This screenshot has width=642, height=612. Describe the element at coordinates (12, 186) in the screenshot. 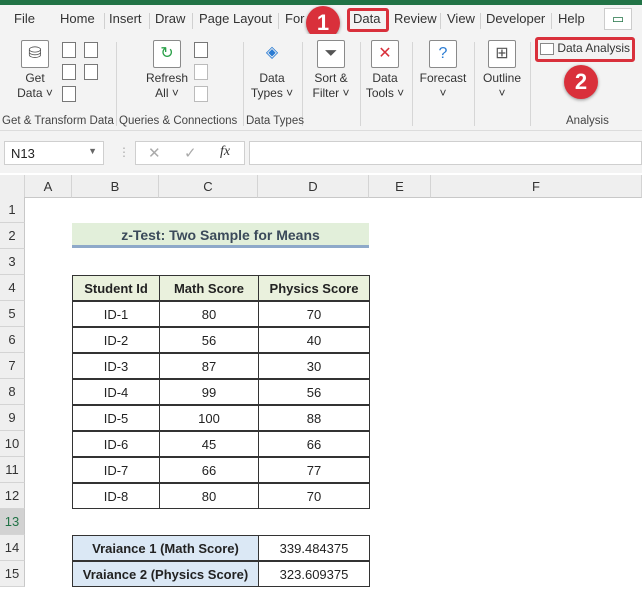

I see `select-all-corner` at that location.